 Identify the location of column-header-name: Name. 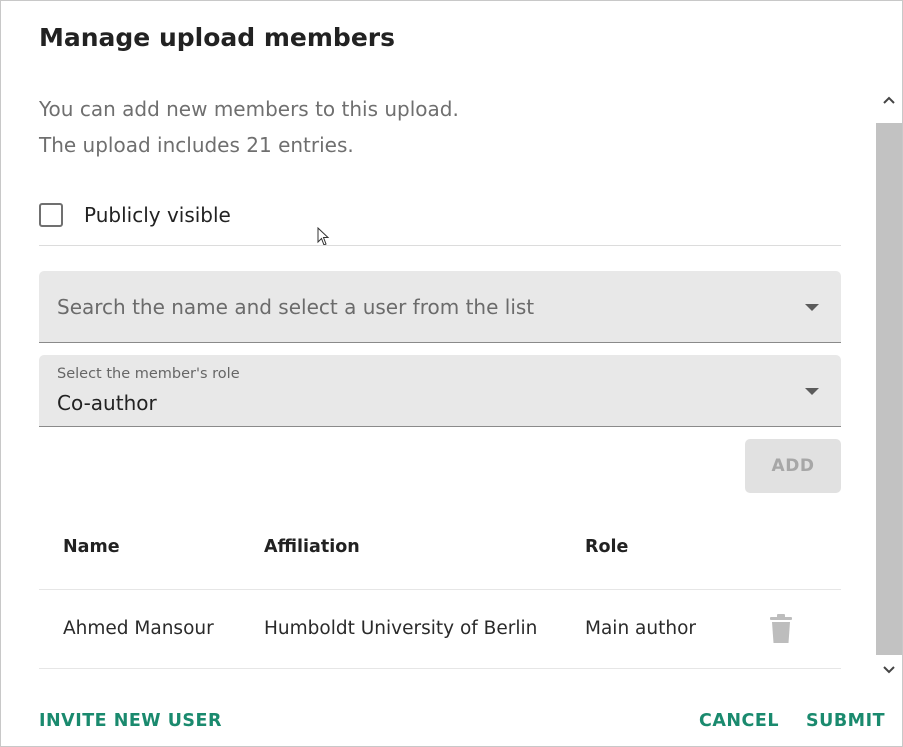
(91, 547).